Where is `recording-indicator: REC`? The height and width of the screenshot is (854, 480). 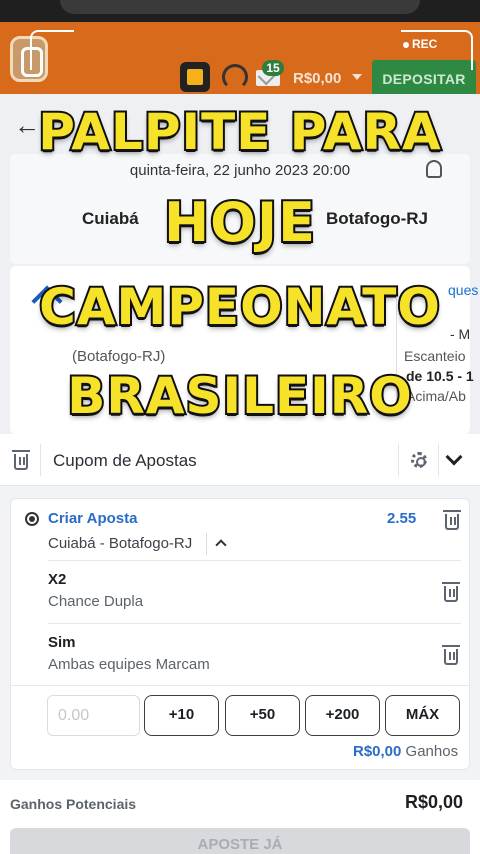 recording-indicator: REC is located at coordinates (420, 44).